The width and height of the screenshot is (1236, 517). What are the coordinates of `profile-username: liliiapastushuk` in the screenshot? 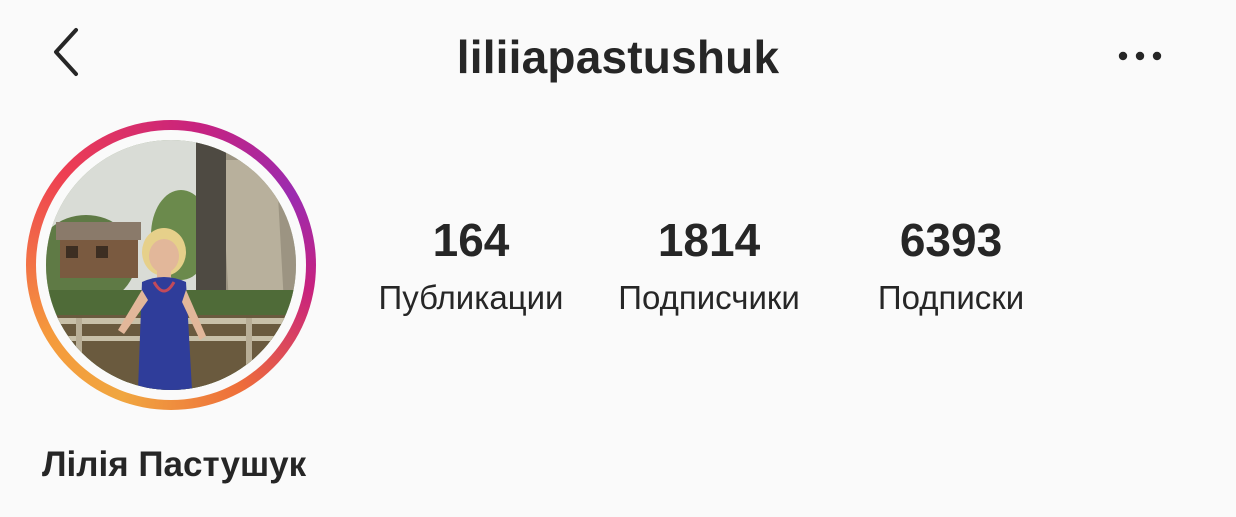 It's located at (618, 57).